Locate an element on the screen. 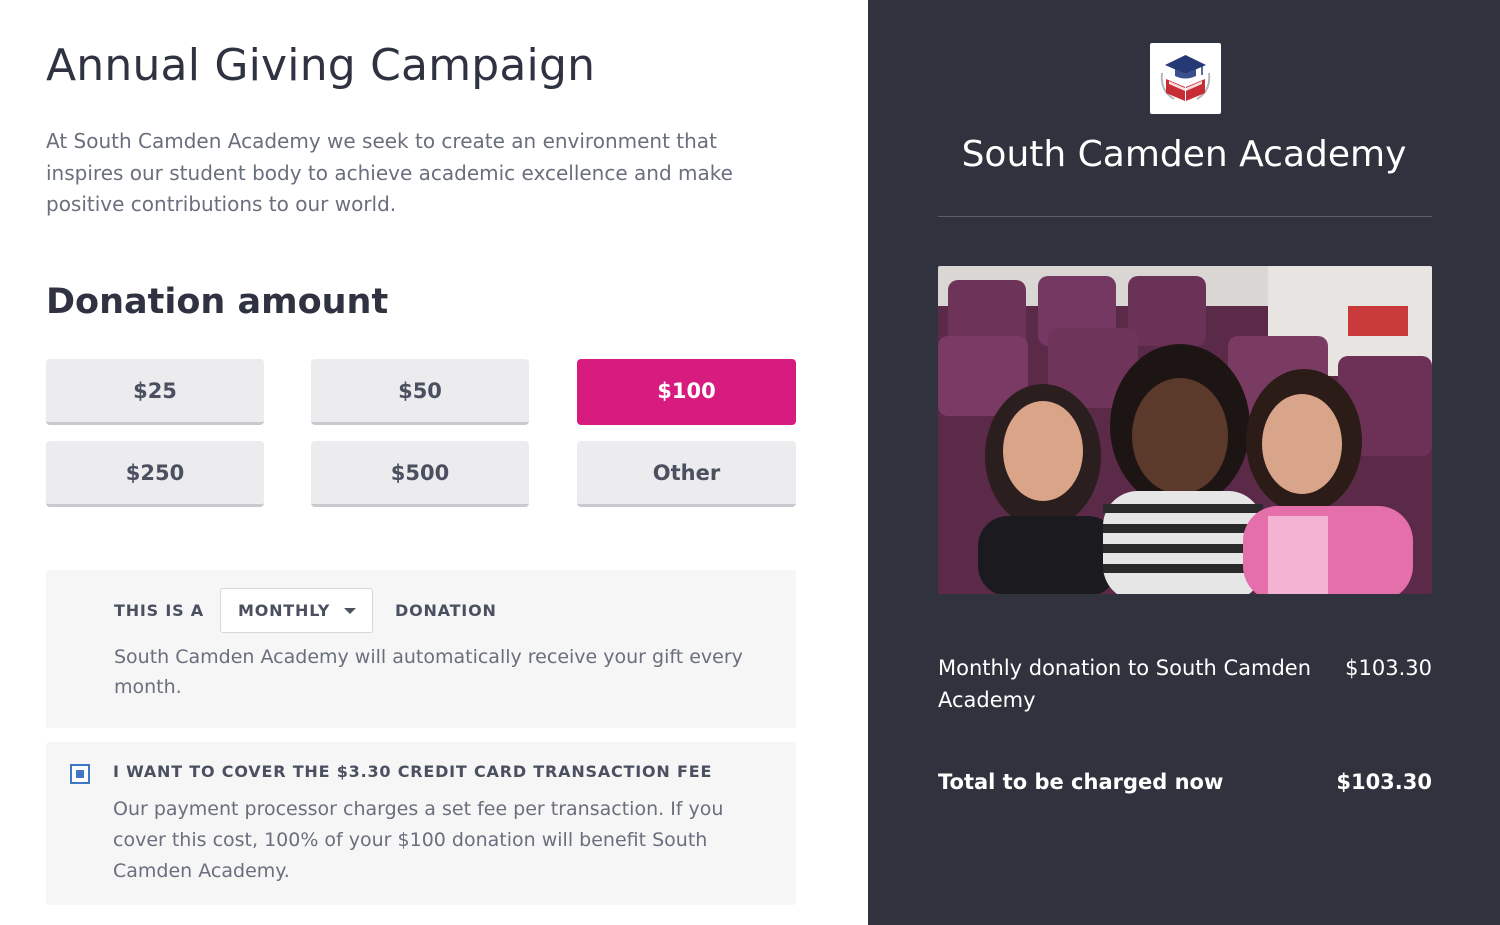  cover-fee-checkbox is located at coordinates (80, 774).